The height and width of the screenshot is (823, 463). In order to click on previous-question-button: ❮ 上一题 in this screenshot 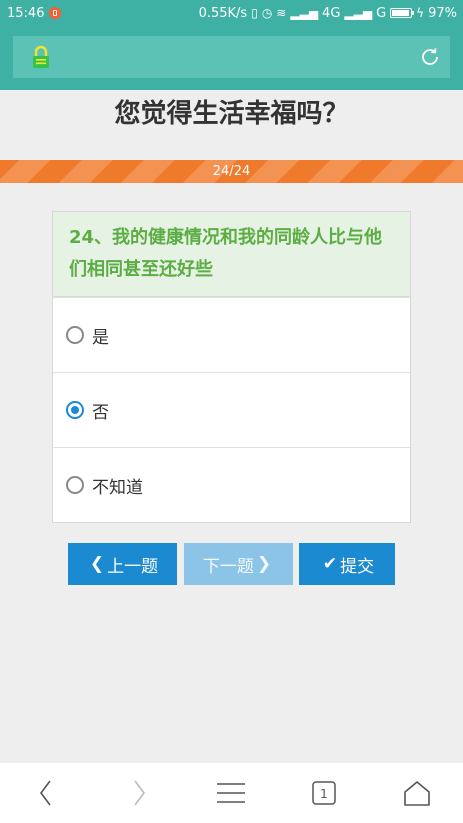, I will do `click(122, 564)`.